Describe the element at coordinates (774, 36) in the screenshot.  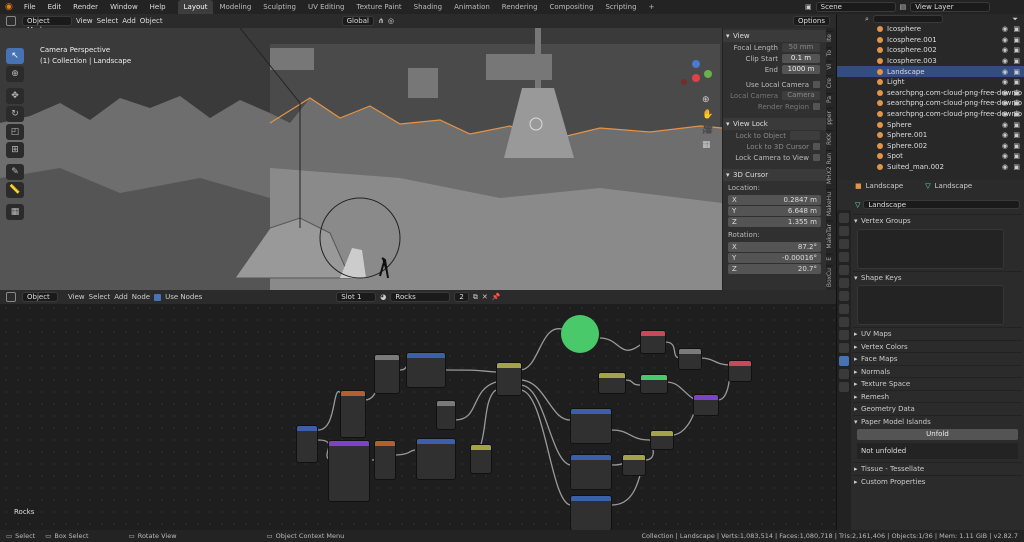
I see `view-section-header: View` at that location.